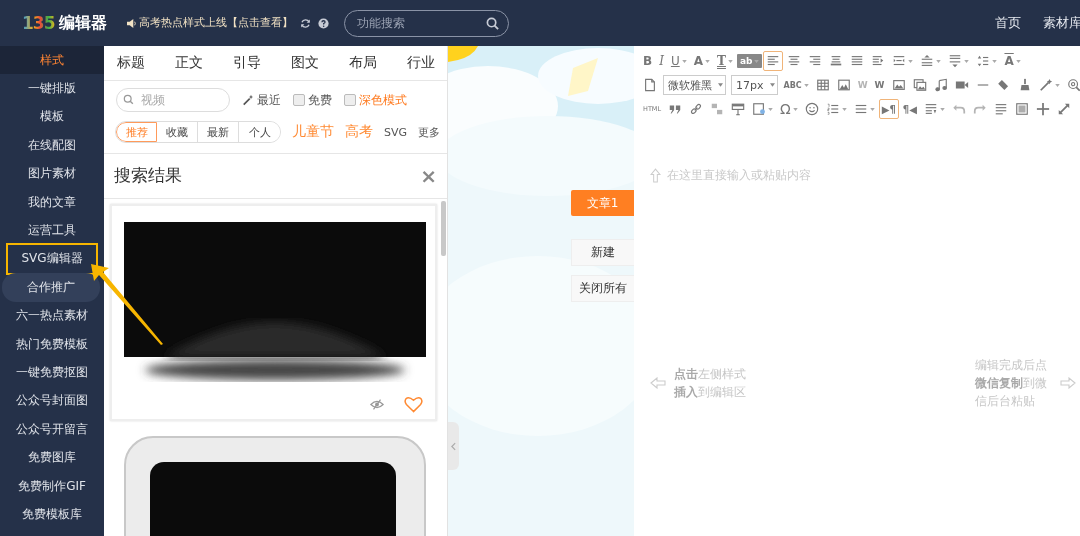 The height and width of the screenshot is (536, 1080). I want to click on redo-icon, so click(979, 109).